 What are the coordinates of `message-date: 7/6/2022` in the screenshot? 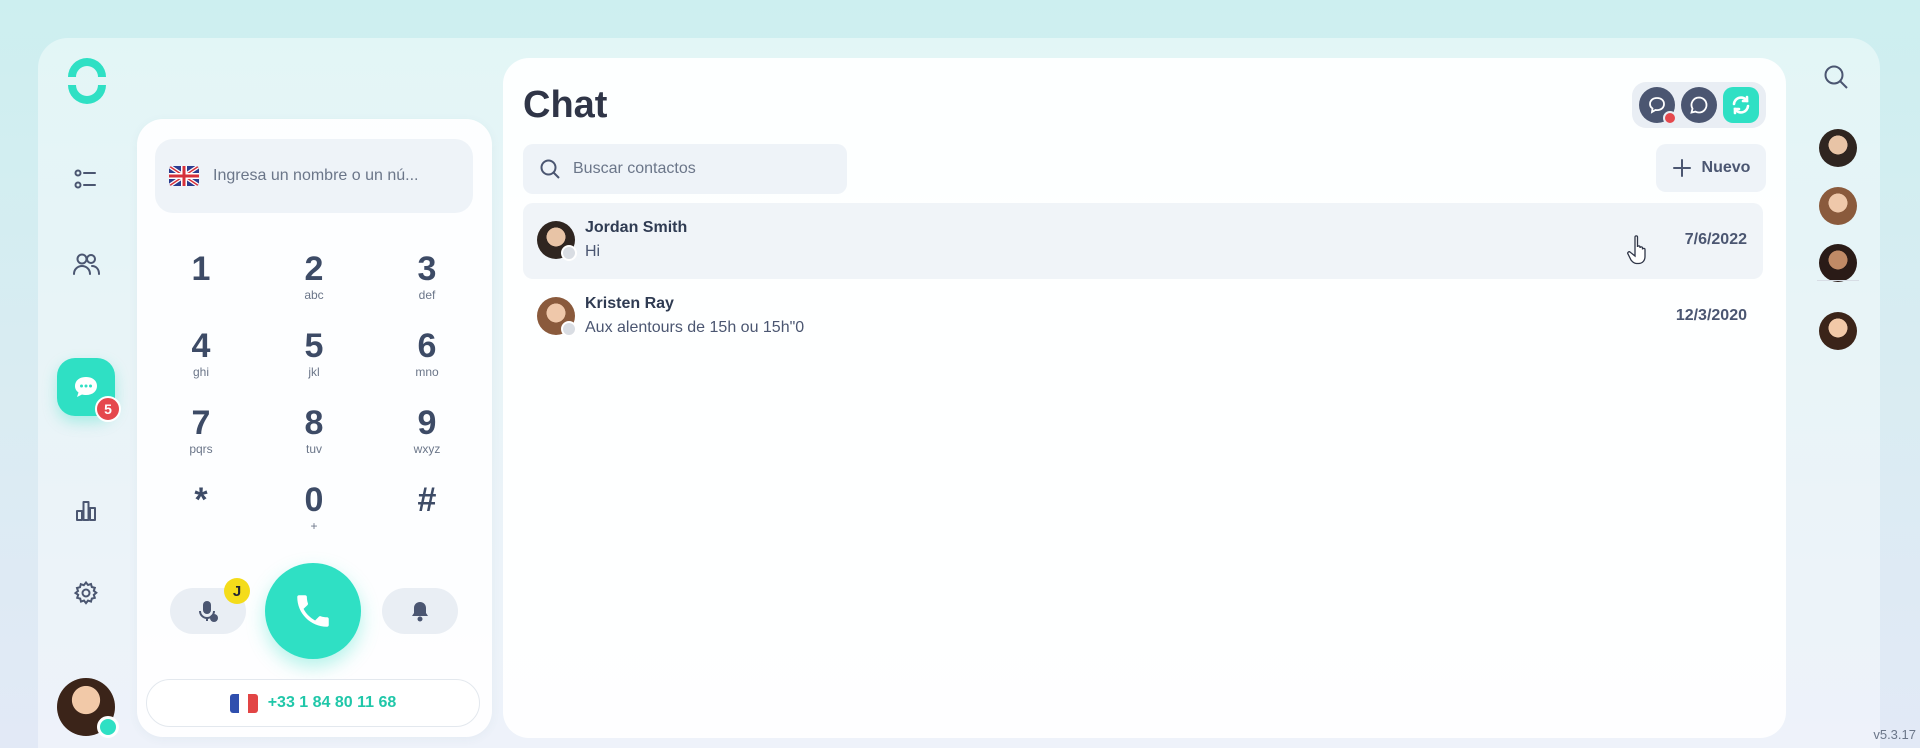 It's located at (1715, 239).